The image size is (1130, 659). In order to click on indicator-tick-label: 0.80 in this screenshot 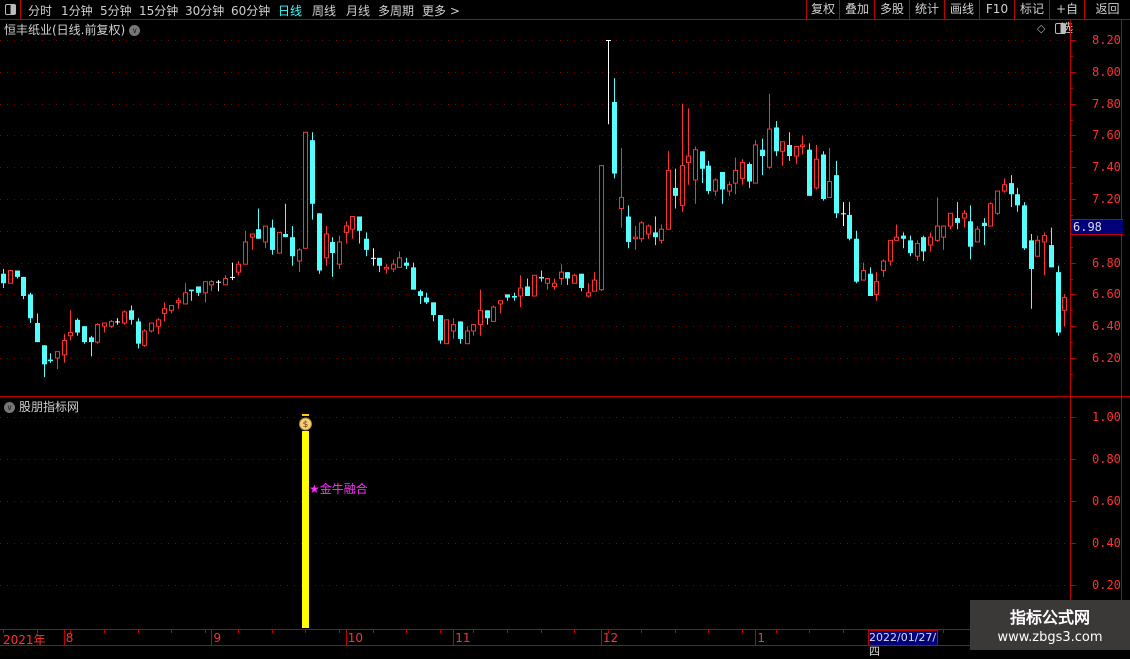, I will do `click(1106, 459)`.